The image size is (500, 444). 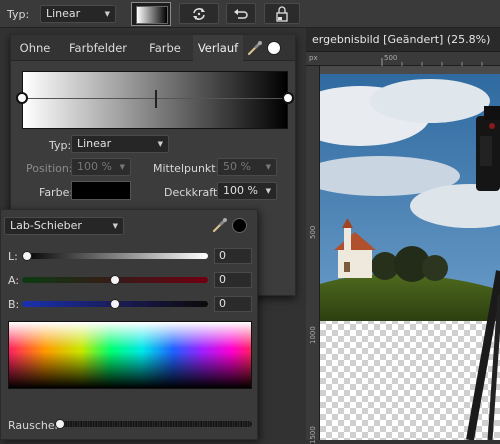 I want to click on gradient-preview-button, so click(x=151, y=14).